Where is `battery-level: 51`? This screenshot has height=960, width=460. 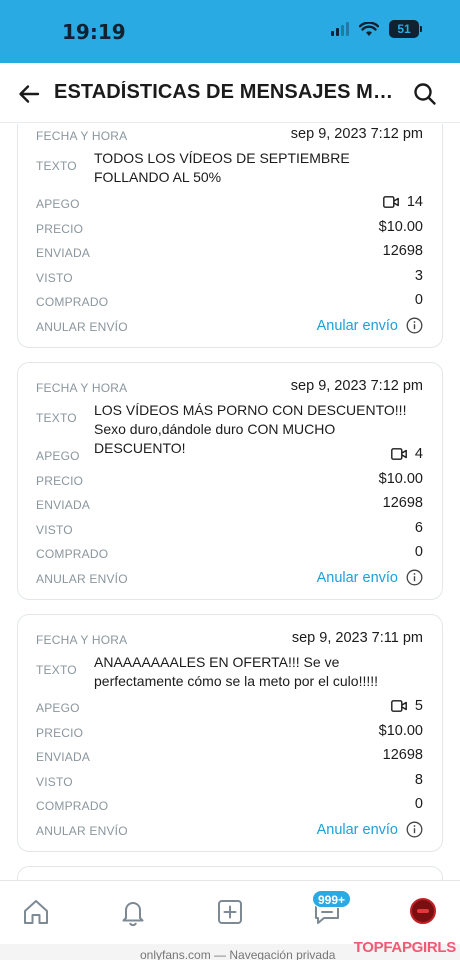 battery-level: 51 is located at coordinates (404, 29).